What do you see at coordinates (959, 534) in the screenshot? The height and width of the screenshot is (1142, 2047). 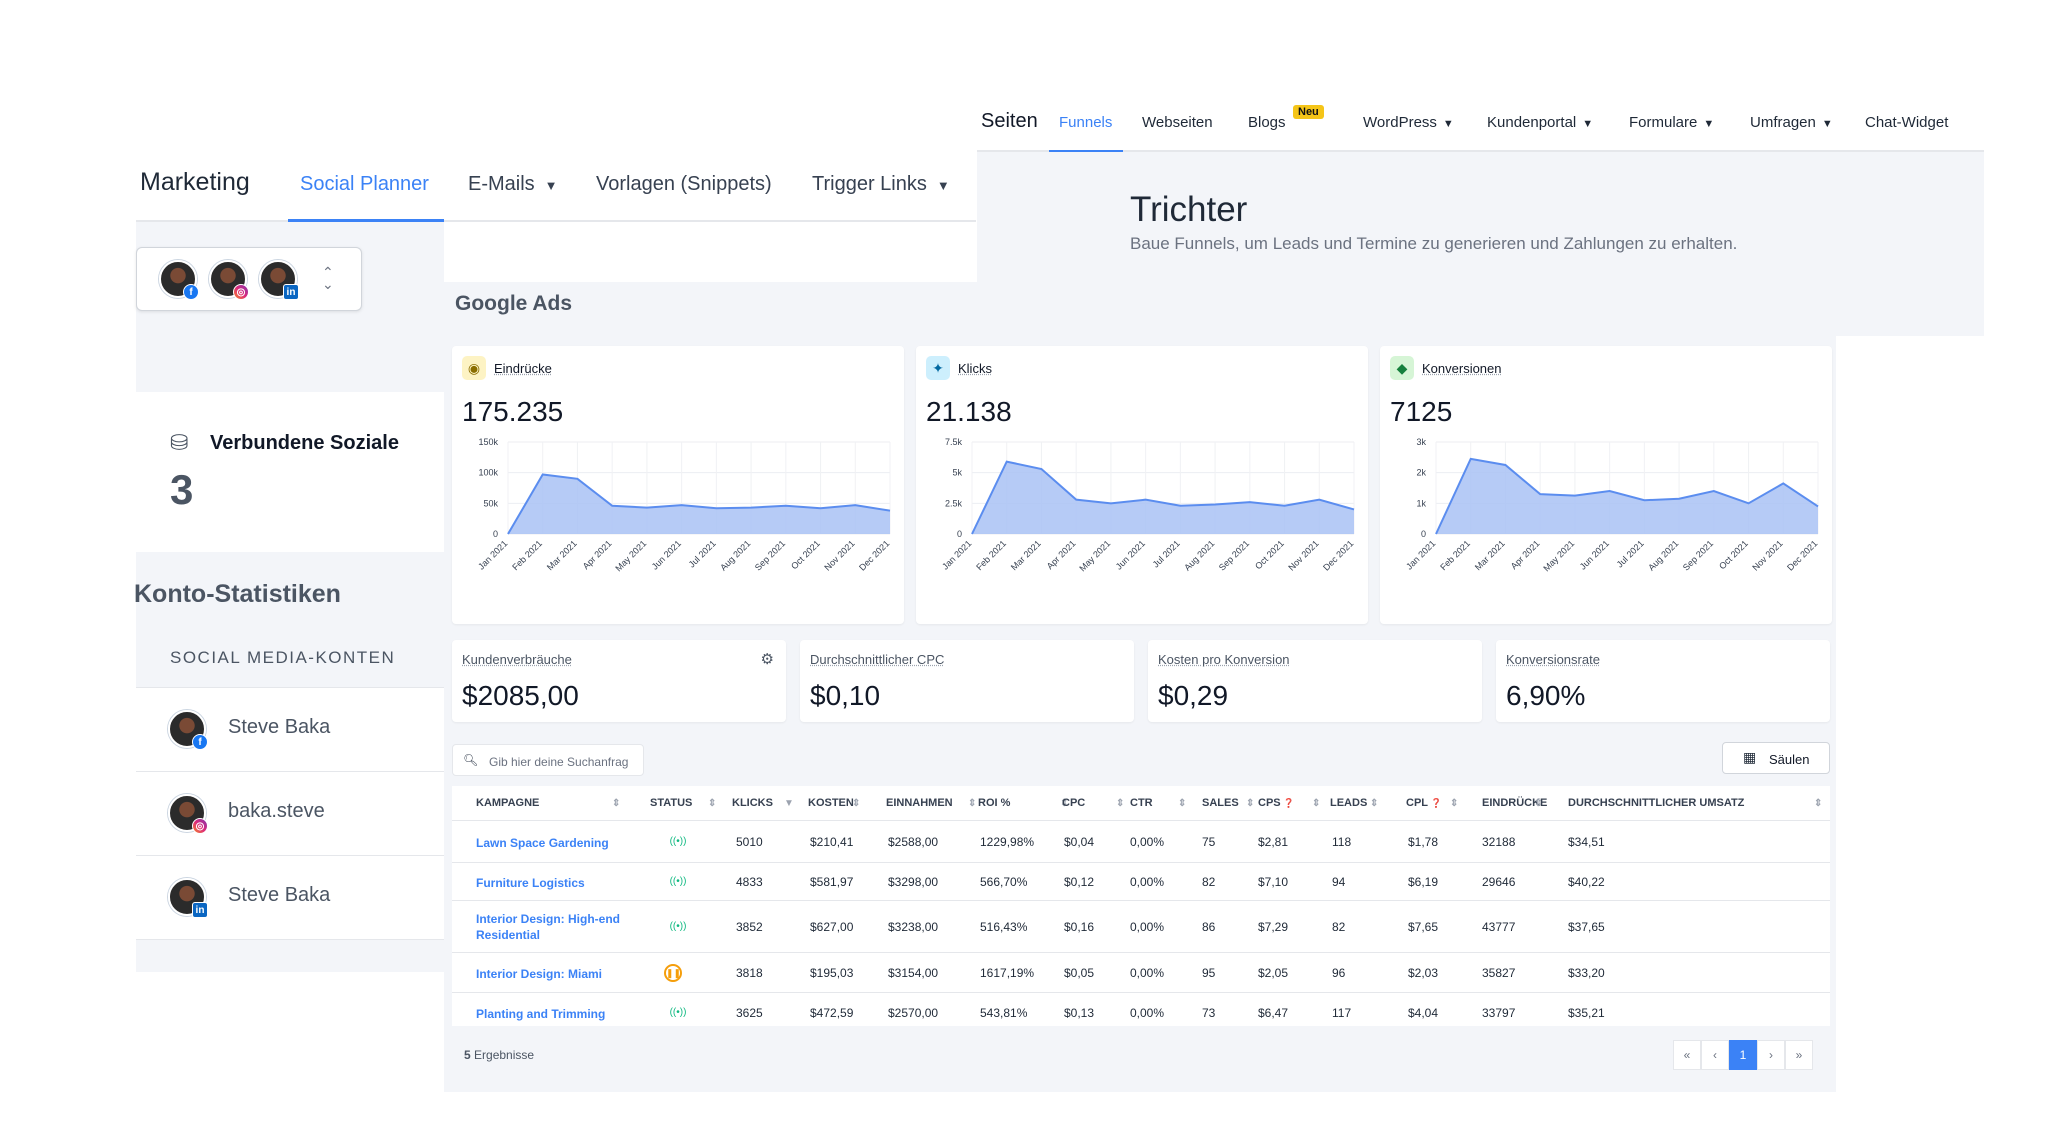 I see `y-tick-label: 0` at bounding box center [959, 534].